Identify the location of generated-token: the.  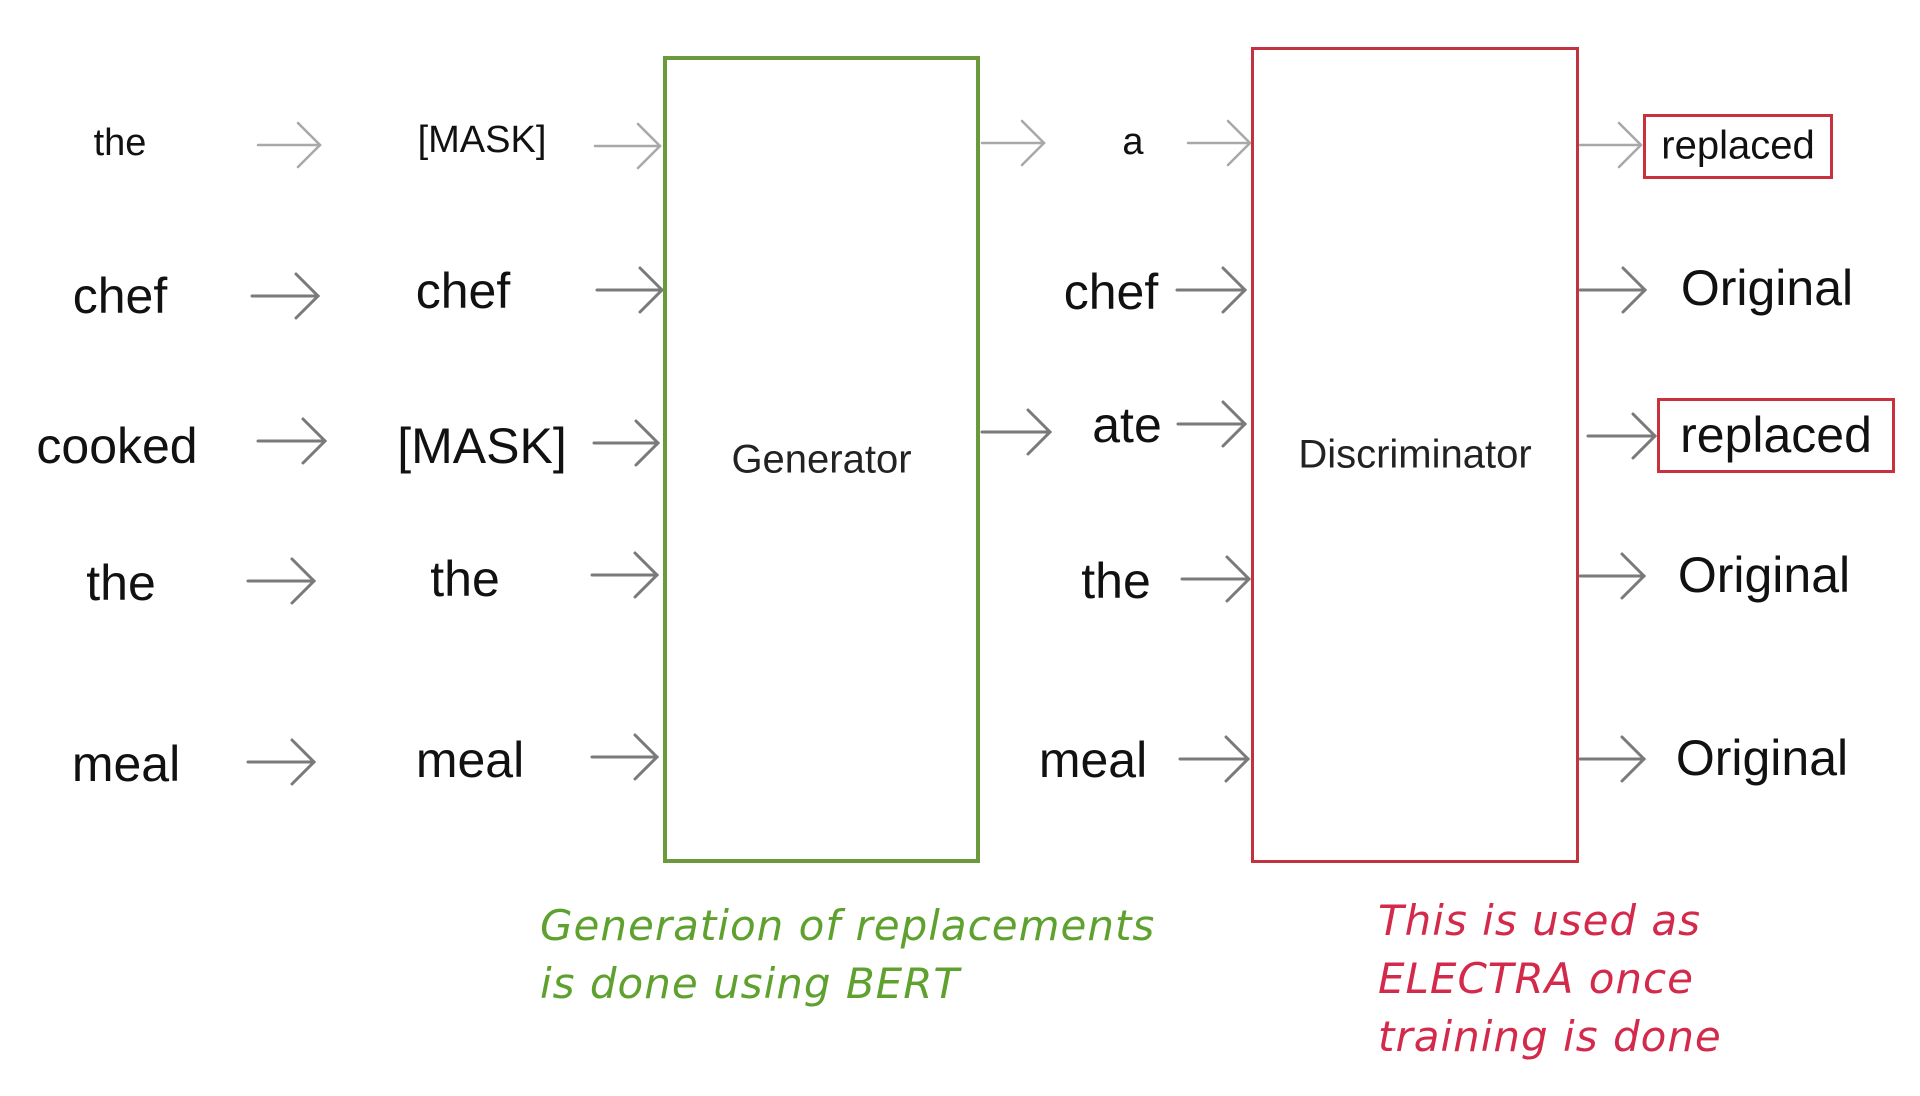
(1116, 581).